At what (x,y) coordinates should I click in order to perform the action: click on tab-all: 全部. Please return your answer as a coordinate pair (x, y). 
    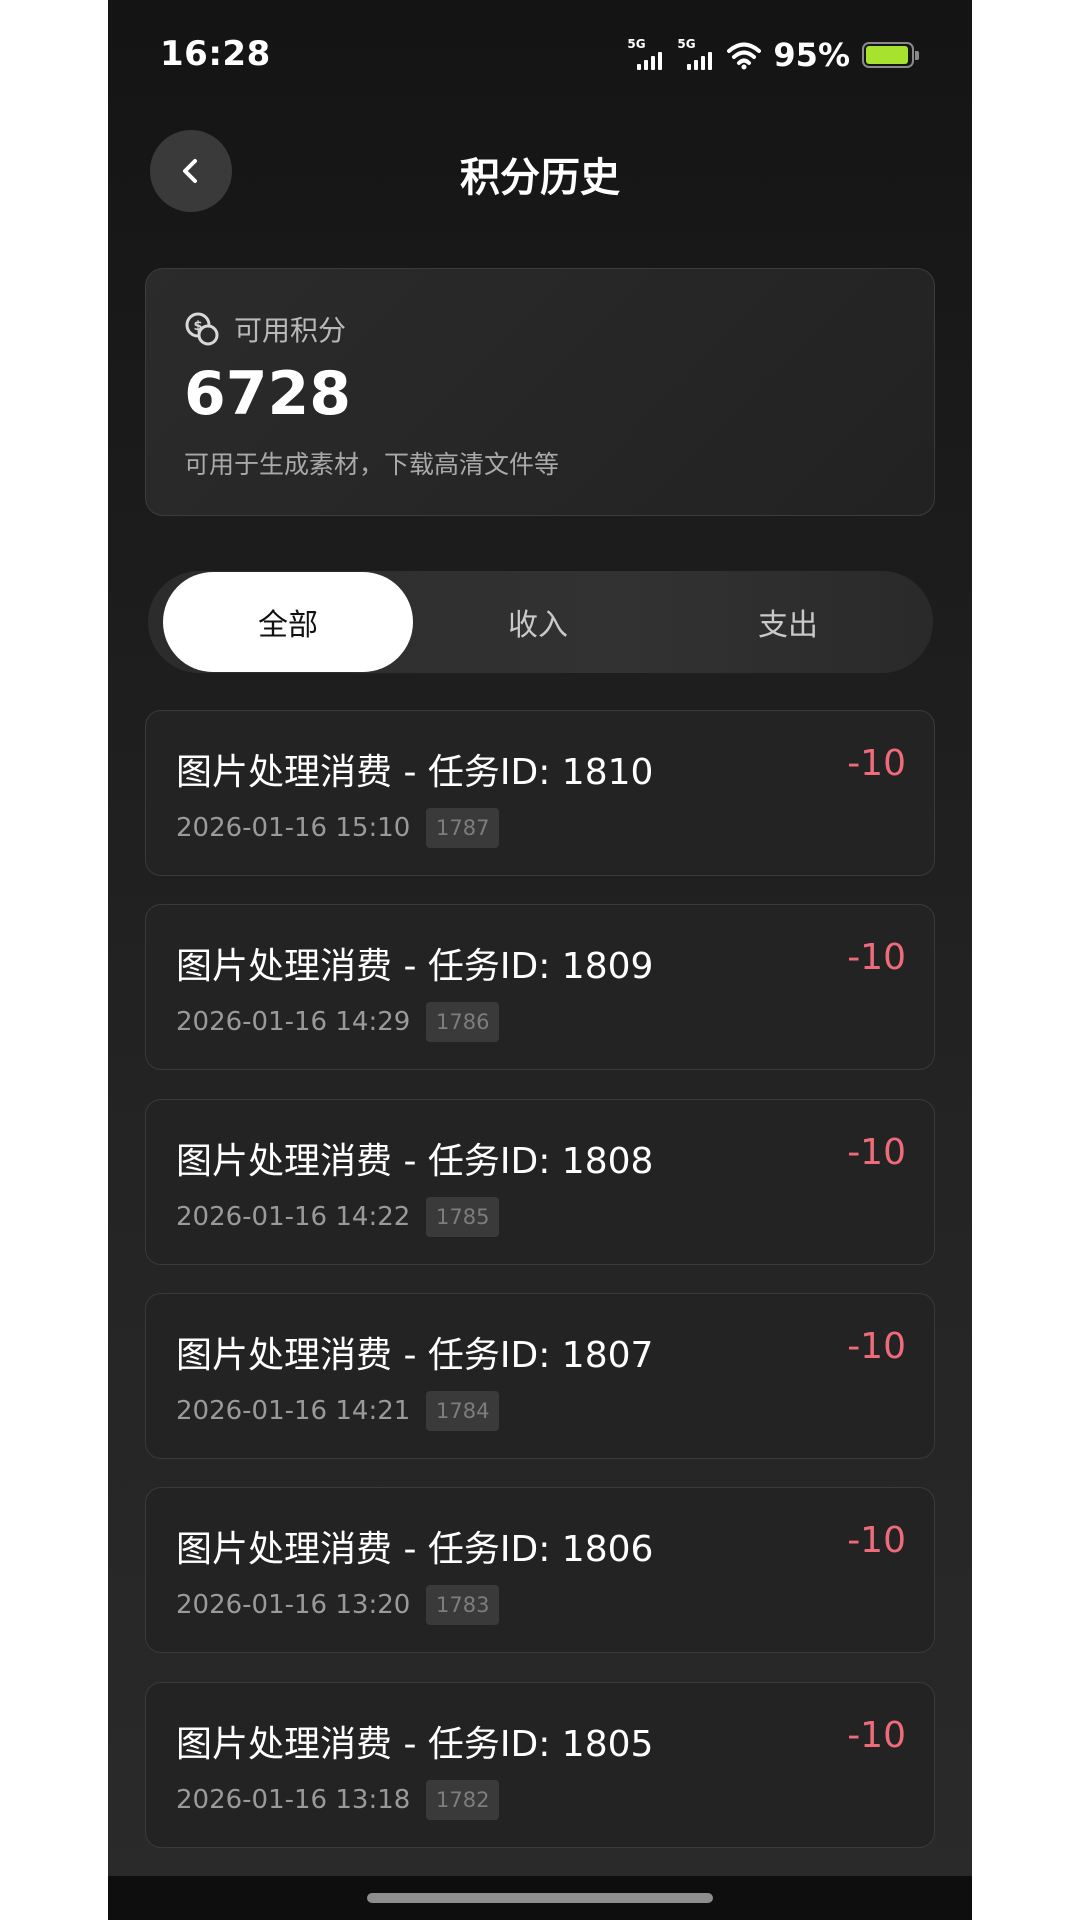
    Looking at the image, I should click on (288, 622).